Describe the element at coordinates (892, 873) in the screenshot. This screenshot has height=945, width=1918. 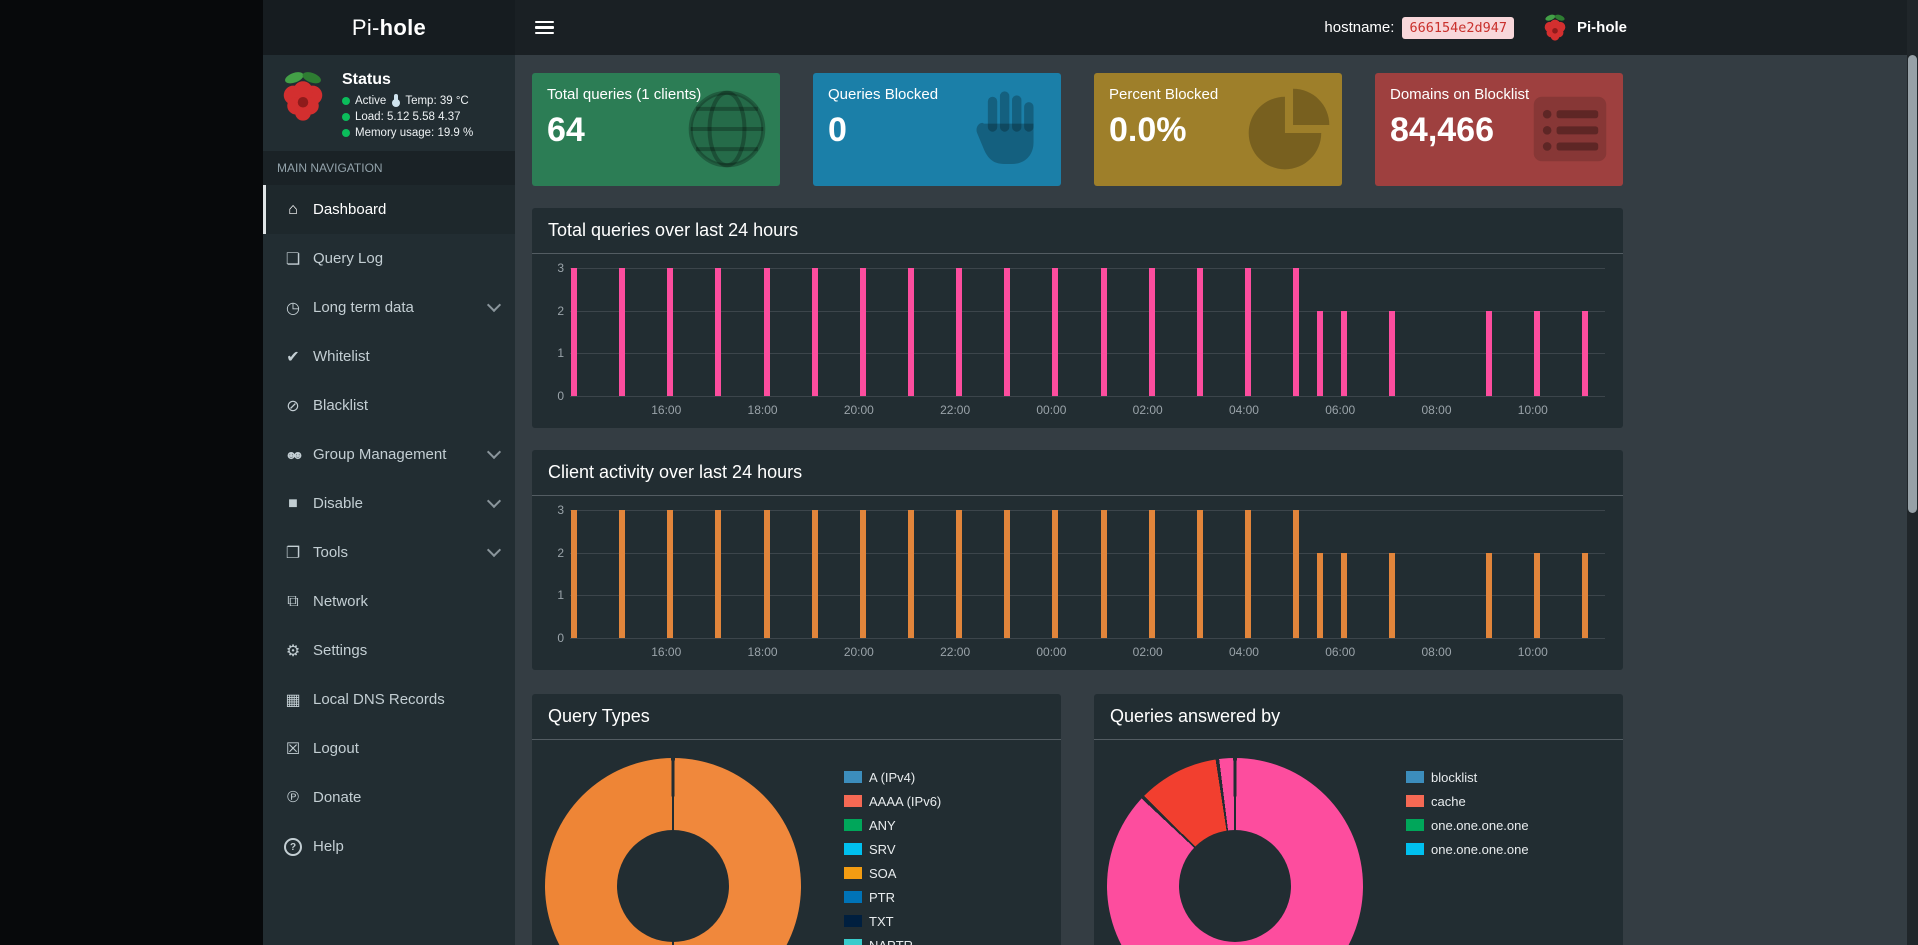
I see `legend-item-soa: SOA` at that location.